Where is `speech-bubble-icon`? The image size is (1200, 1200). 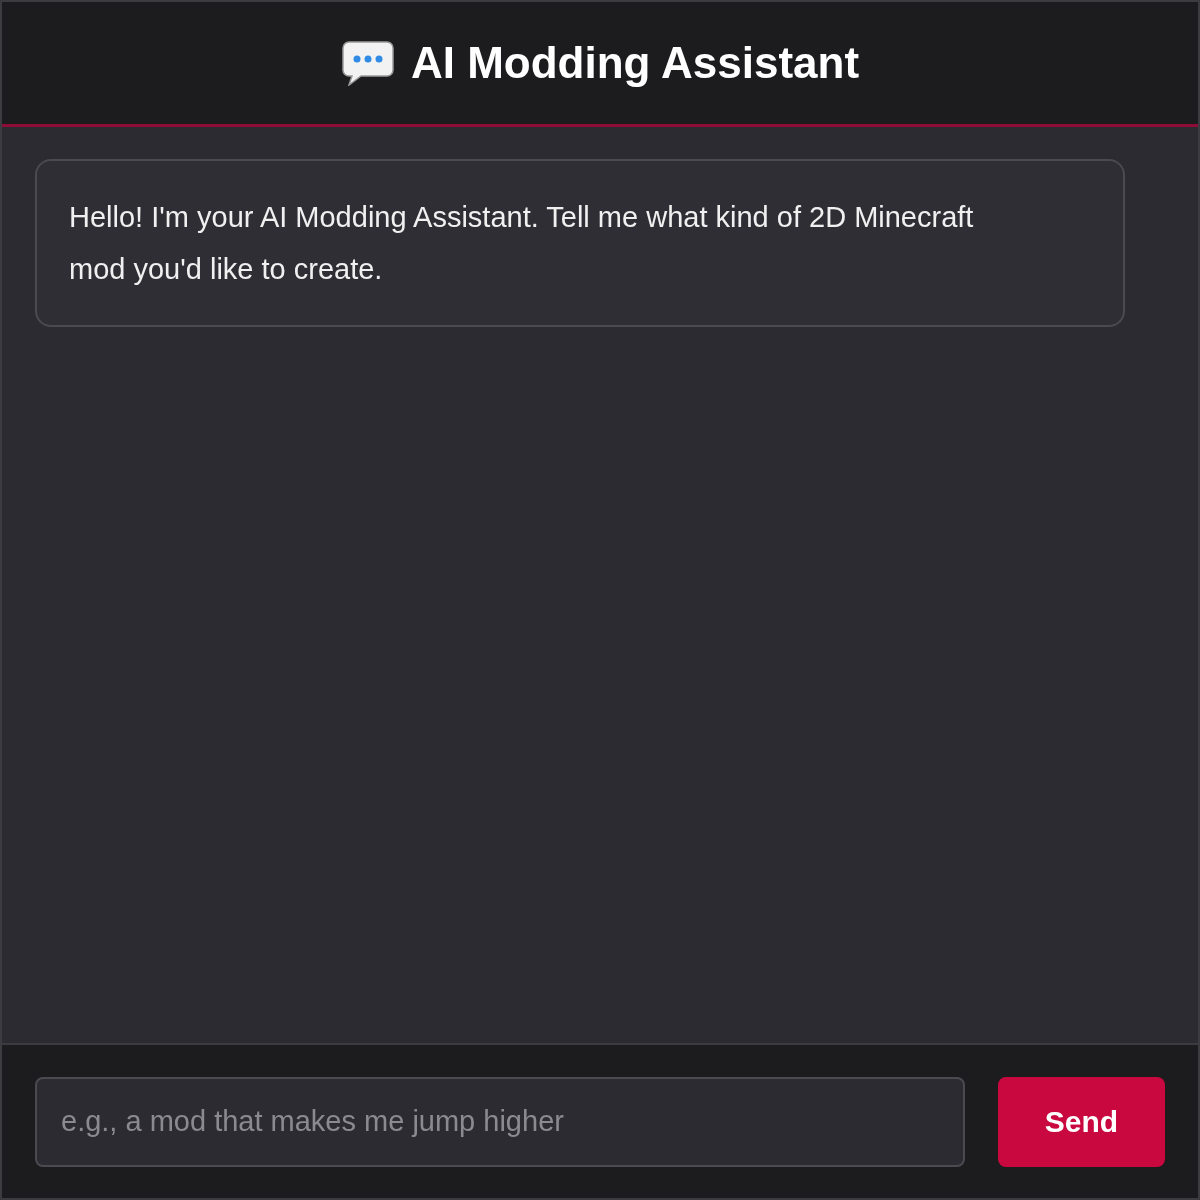 speech-bubble-icon is located at coordinates (367, 63).